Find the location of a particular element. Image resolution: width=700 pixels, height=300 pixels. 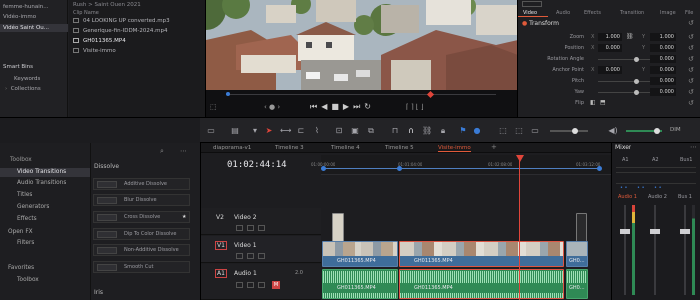

section-open-fx: Open FX is located at coordinates (20, 232).